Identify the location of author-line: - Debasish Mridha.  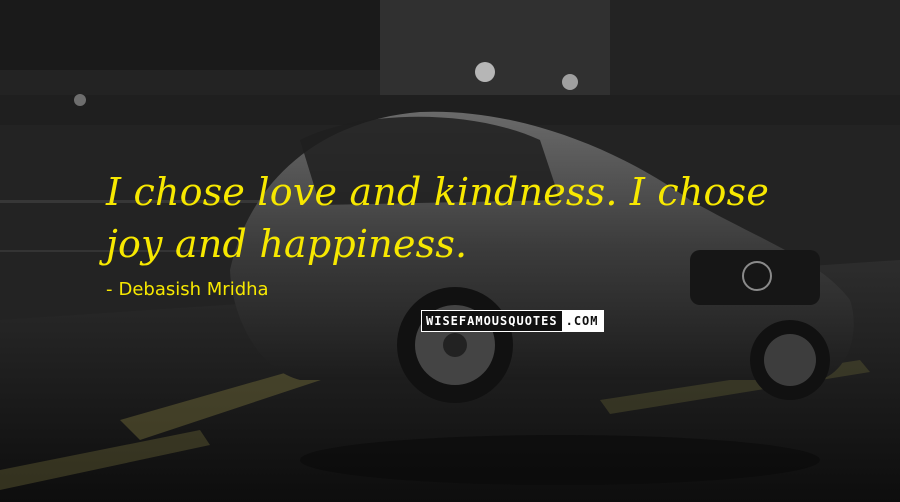
(187, 289).